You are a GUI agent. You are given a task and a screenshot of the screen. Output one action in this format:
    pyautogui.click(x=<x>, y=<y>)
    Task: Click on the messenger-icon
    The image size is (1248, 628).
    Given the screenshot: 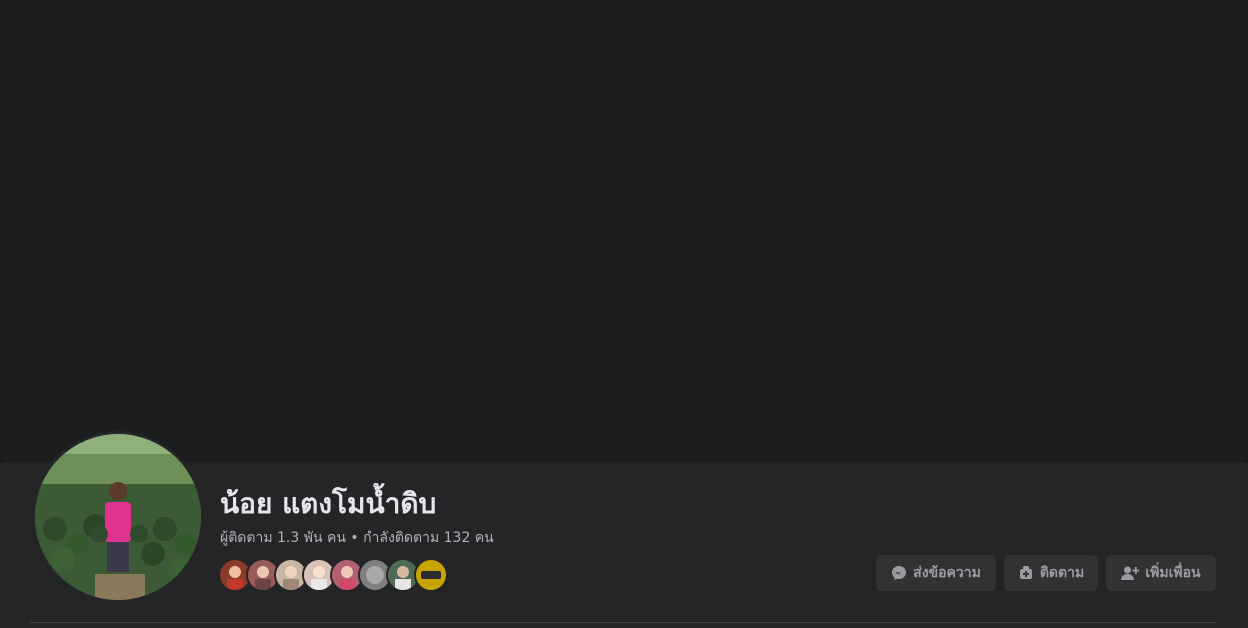 What is the action you would take?
    pyautogui.click(x=899, y=573)
    